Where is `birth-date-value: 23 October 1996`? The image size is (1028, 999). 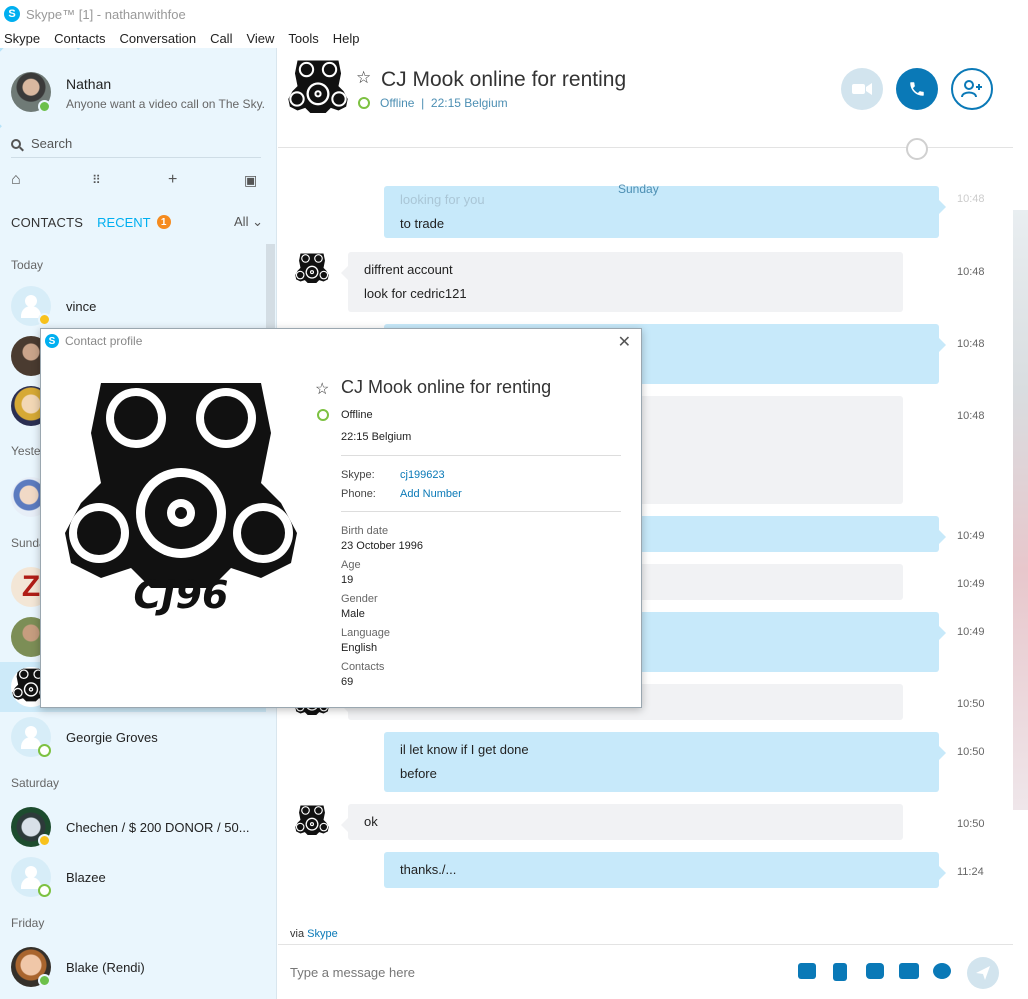 birth-date-value: 23 October 1996 is located at coordinates (382, 546).